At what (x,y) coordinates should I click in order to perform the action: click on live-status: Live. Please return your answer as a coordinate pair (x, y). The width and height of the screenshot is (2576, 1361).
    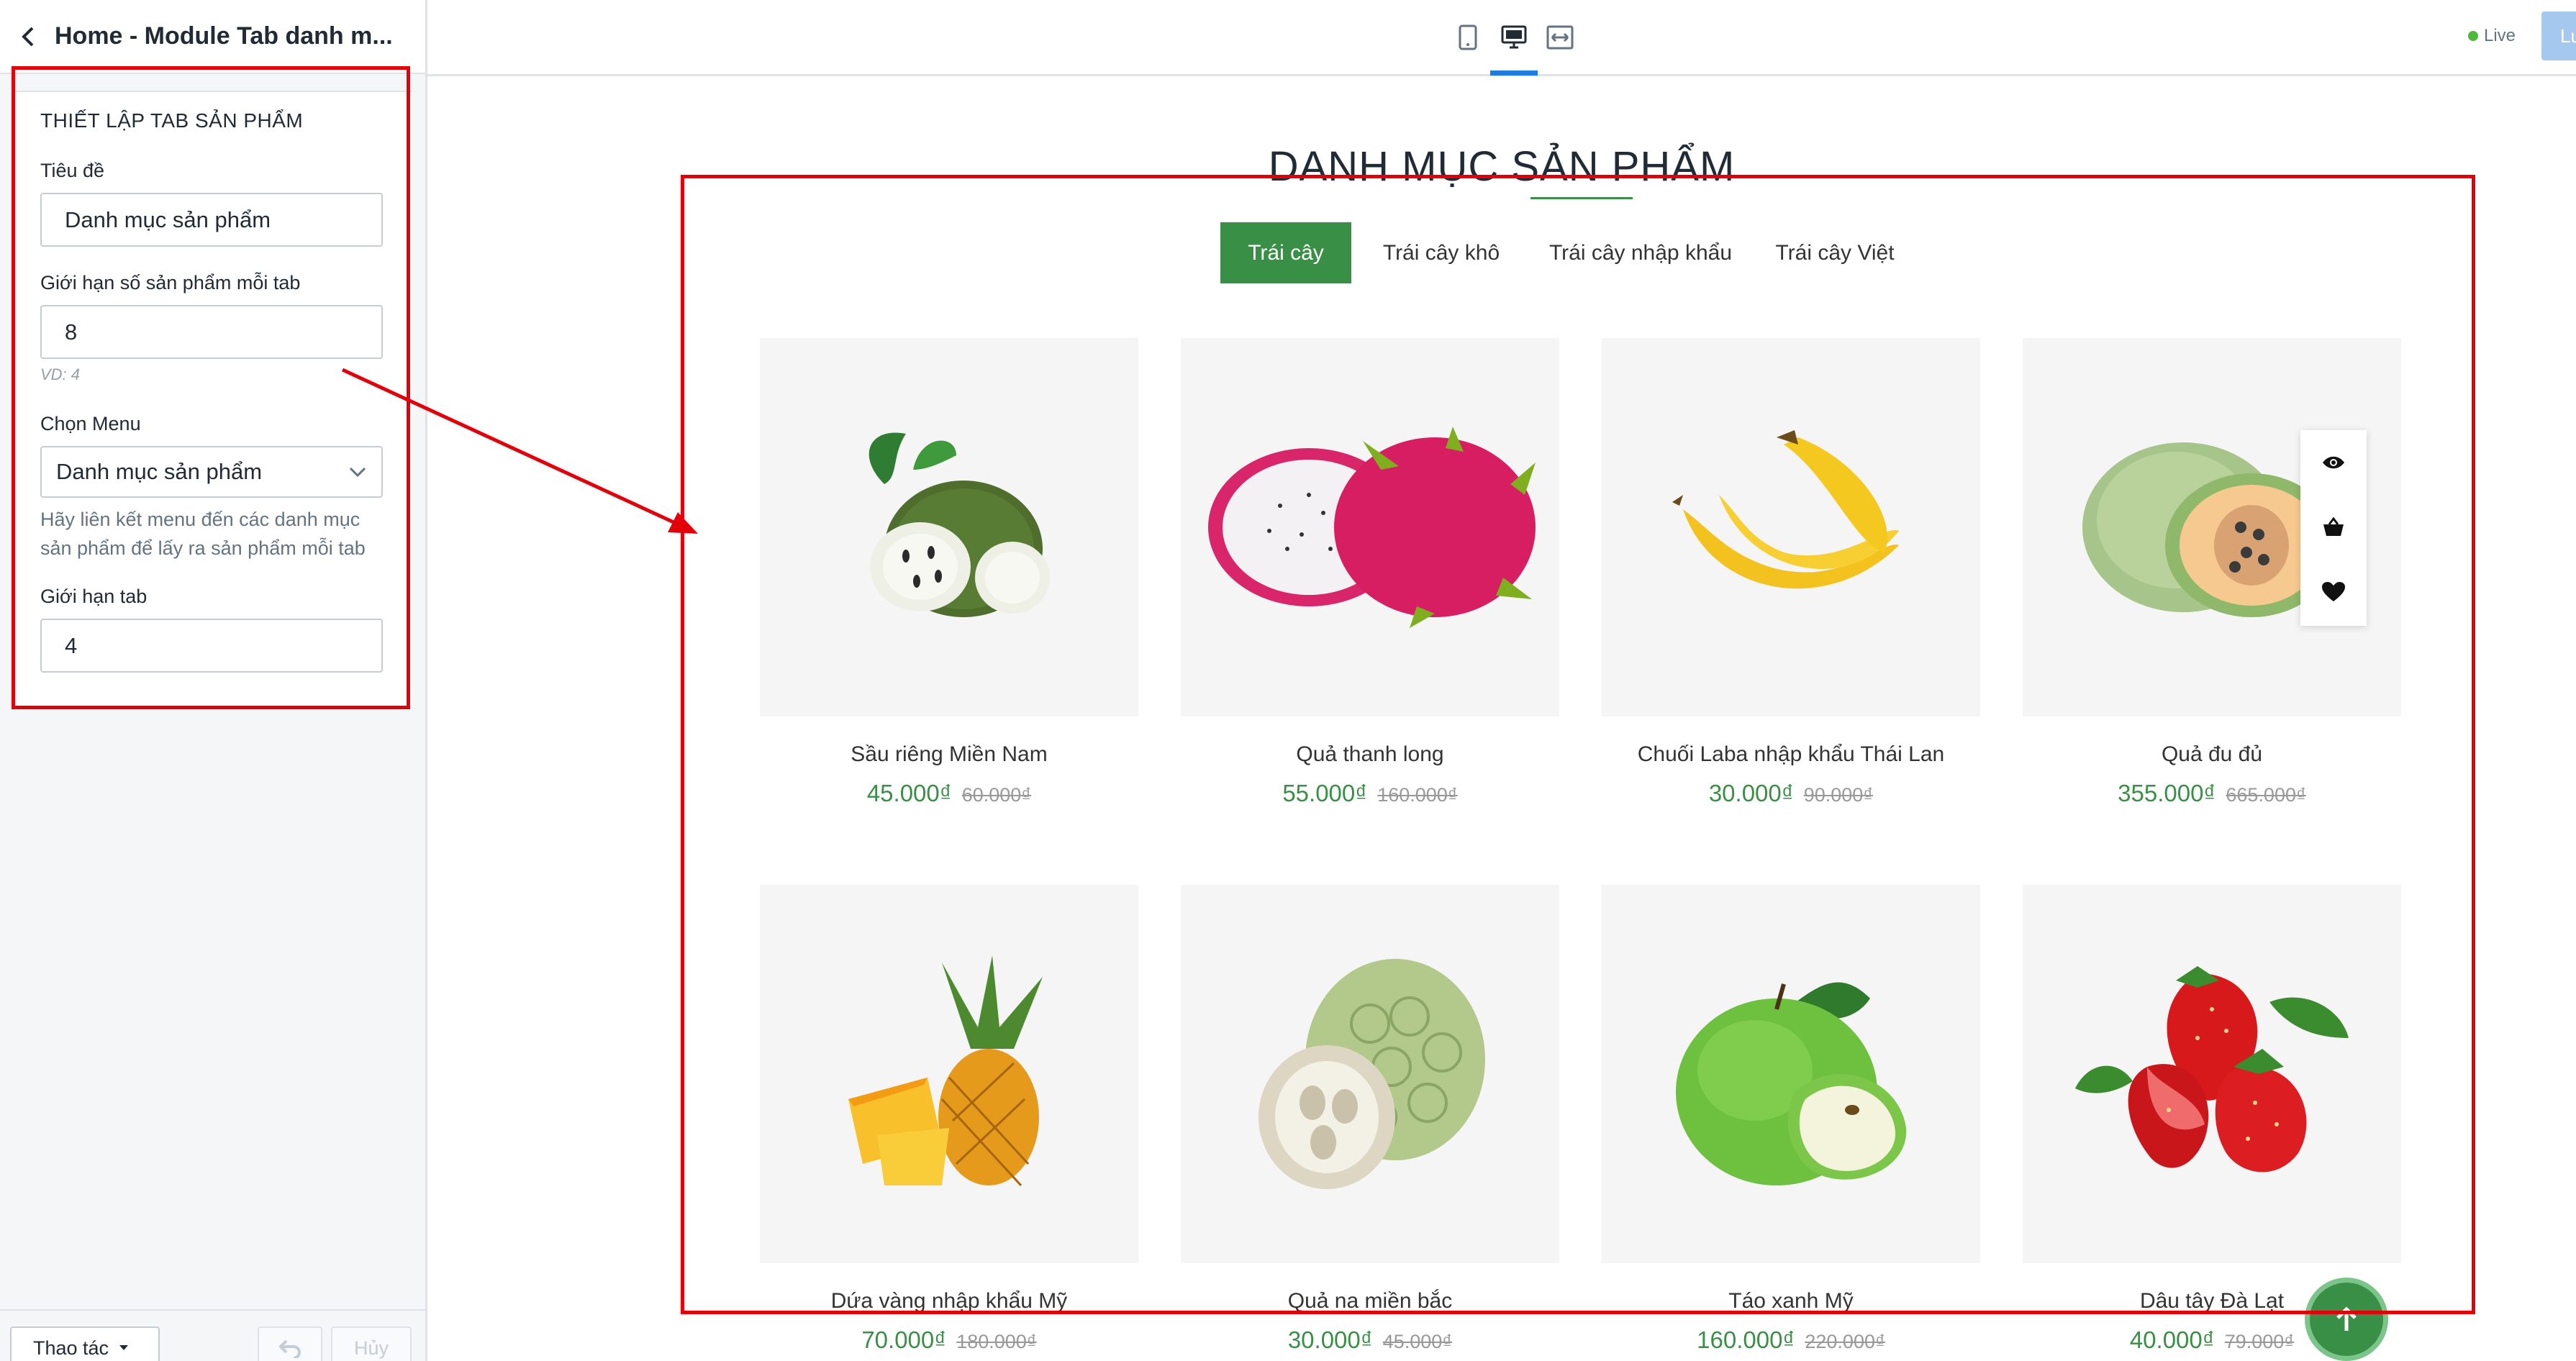
    Looking at the image, I should click on (2492, 36).